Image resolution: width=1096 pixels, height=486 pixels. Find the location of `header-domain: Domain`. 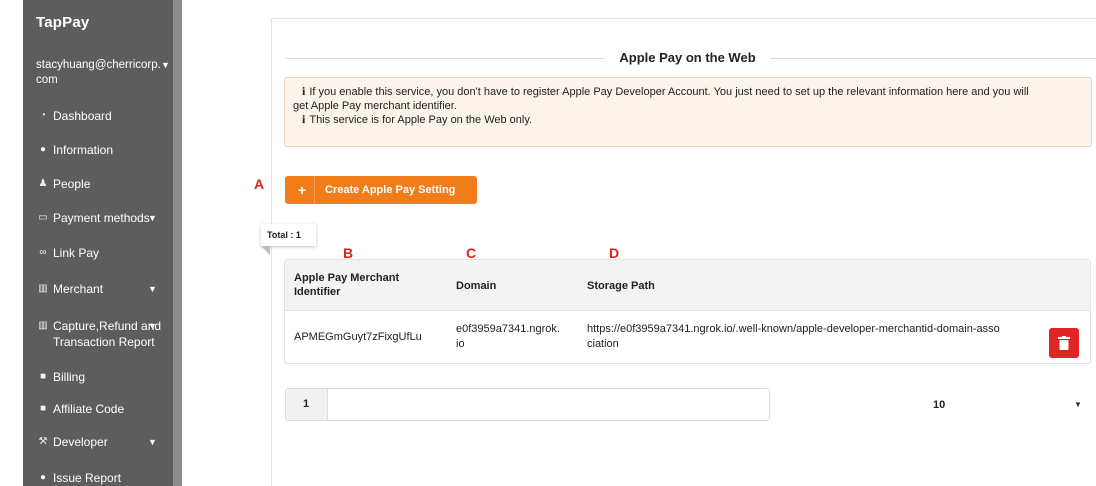

header-domain: Domain is located at coordinates (476, 286).